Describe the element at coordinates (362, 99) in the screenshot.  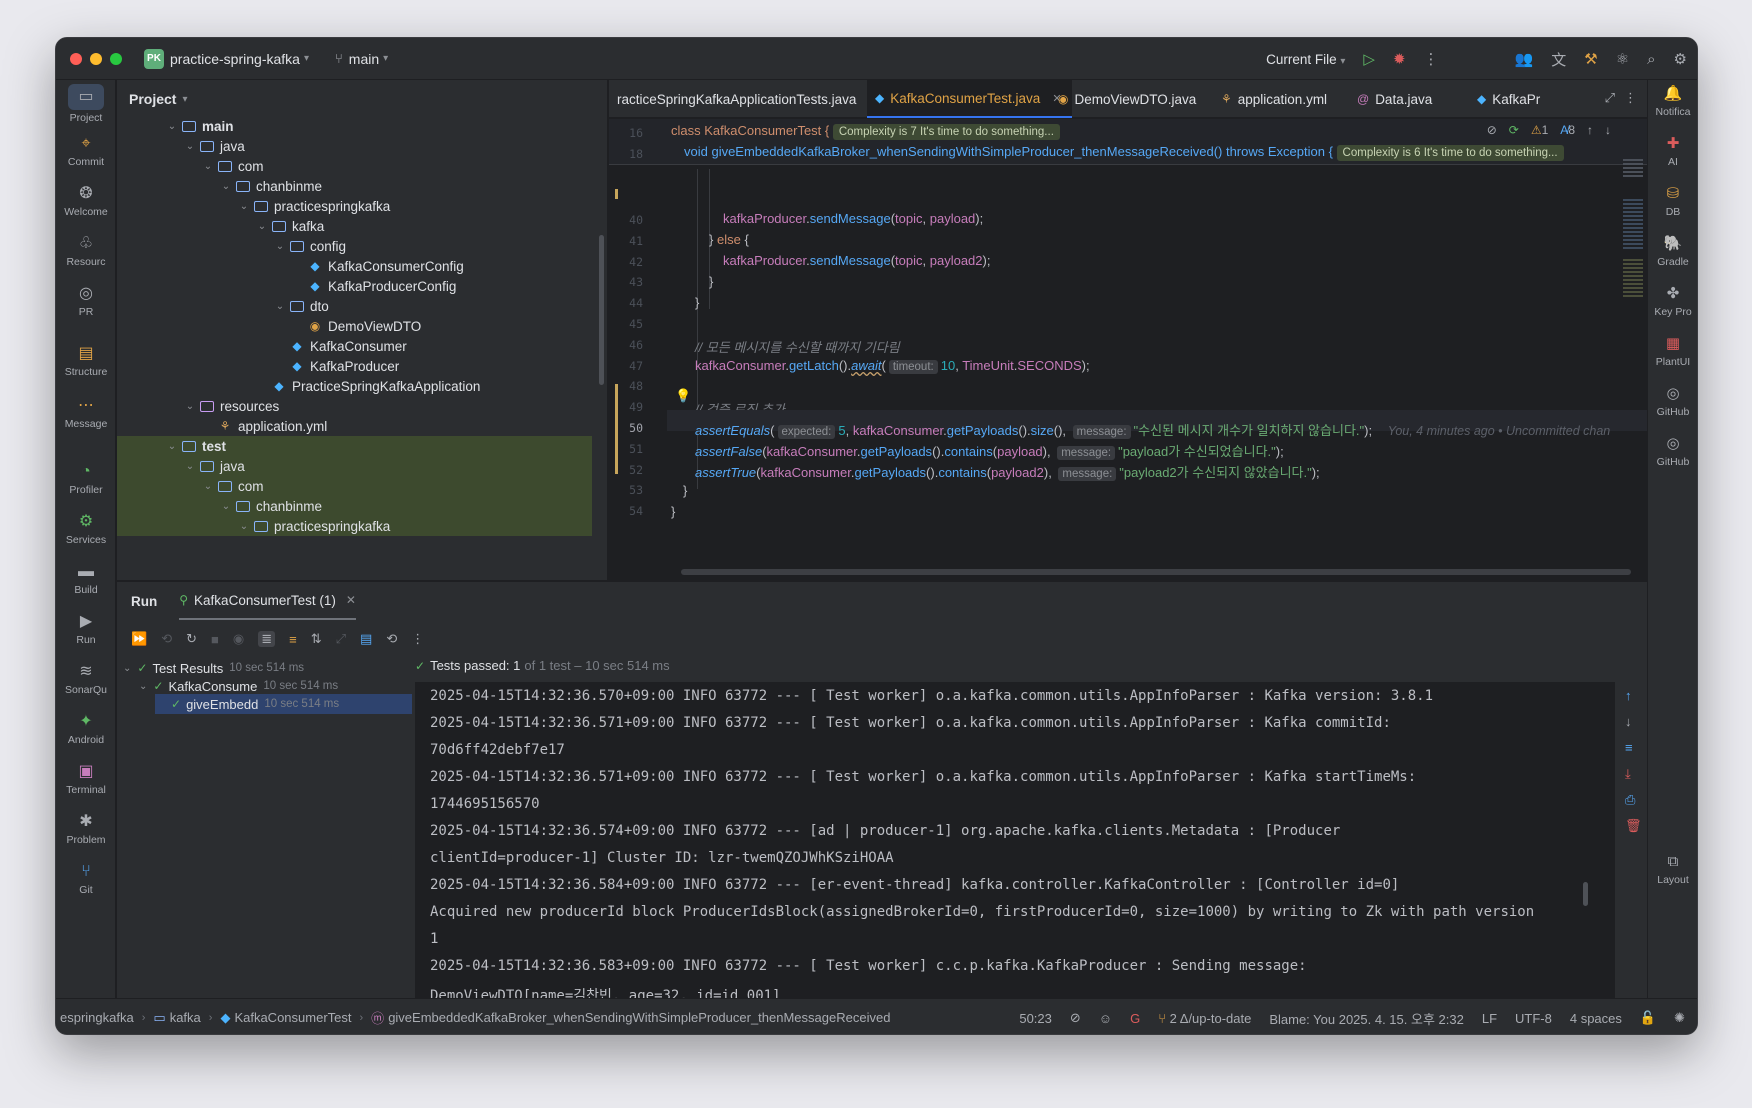
I see `project-panel-header: Project ▾` at that location.